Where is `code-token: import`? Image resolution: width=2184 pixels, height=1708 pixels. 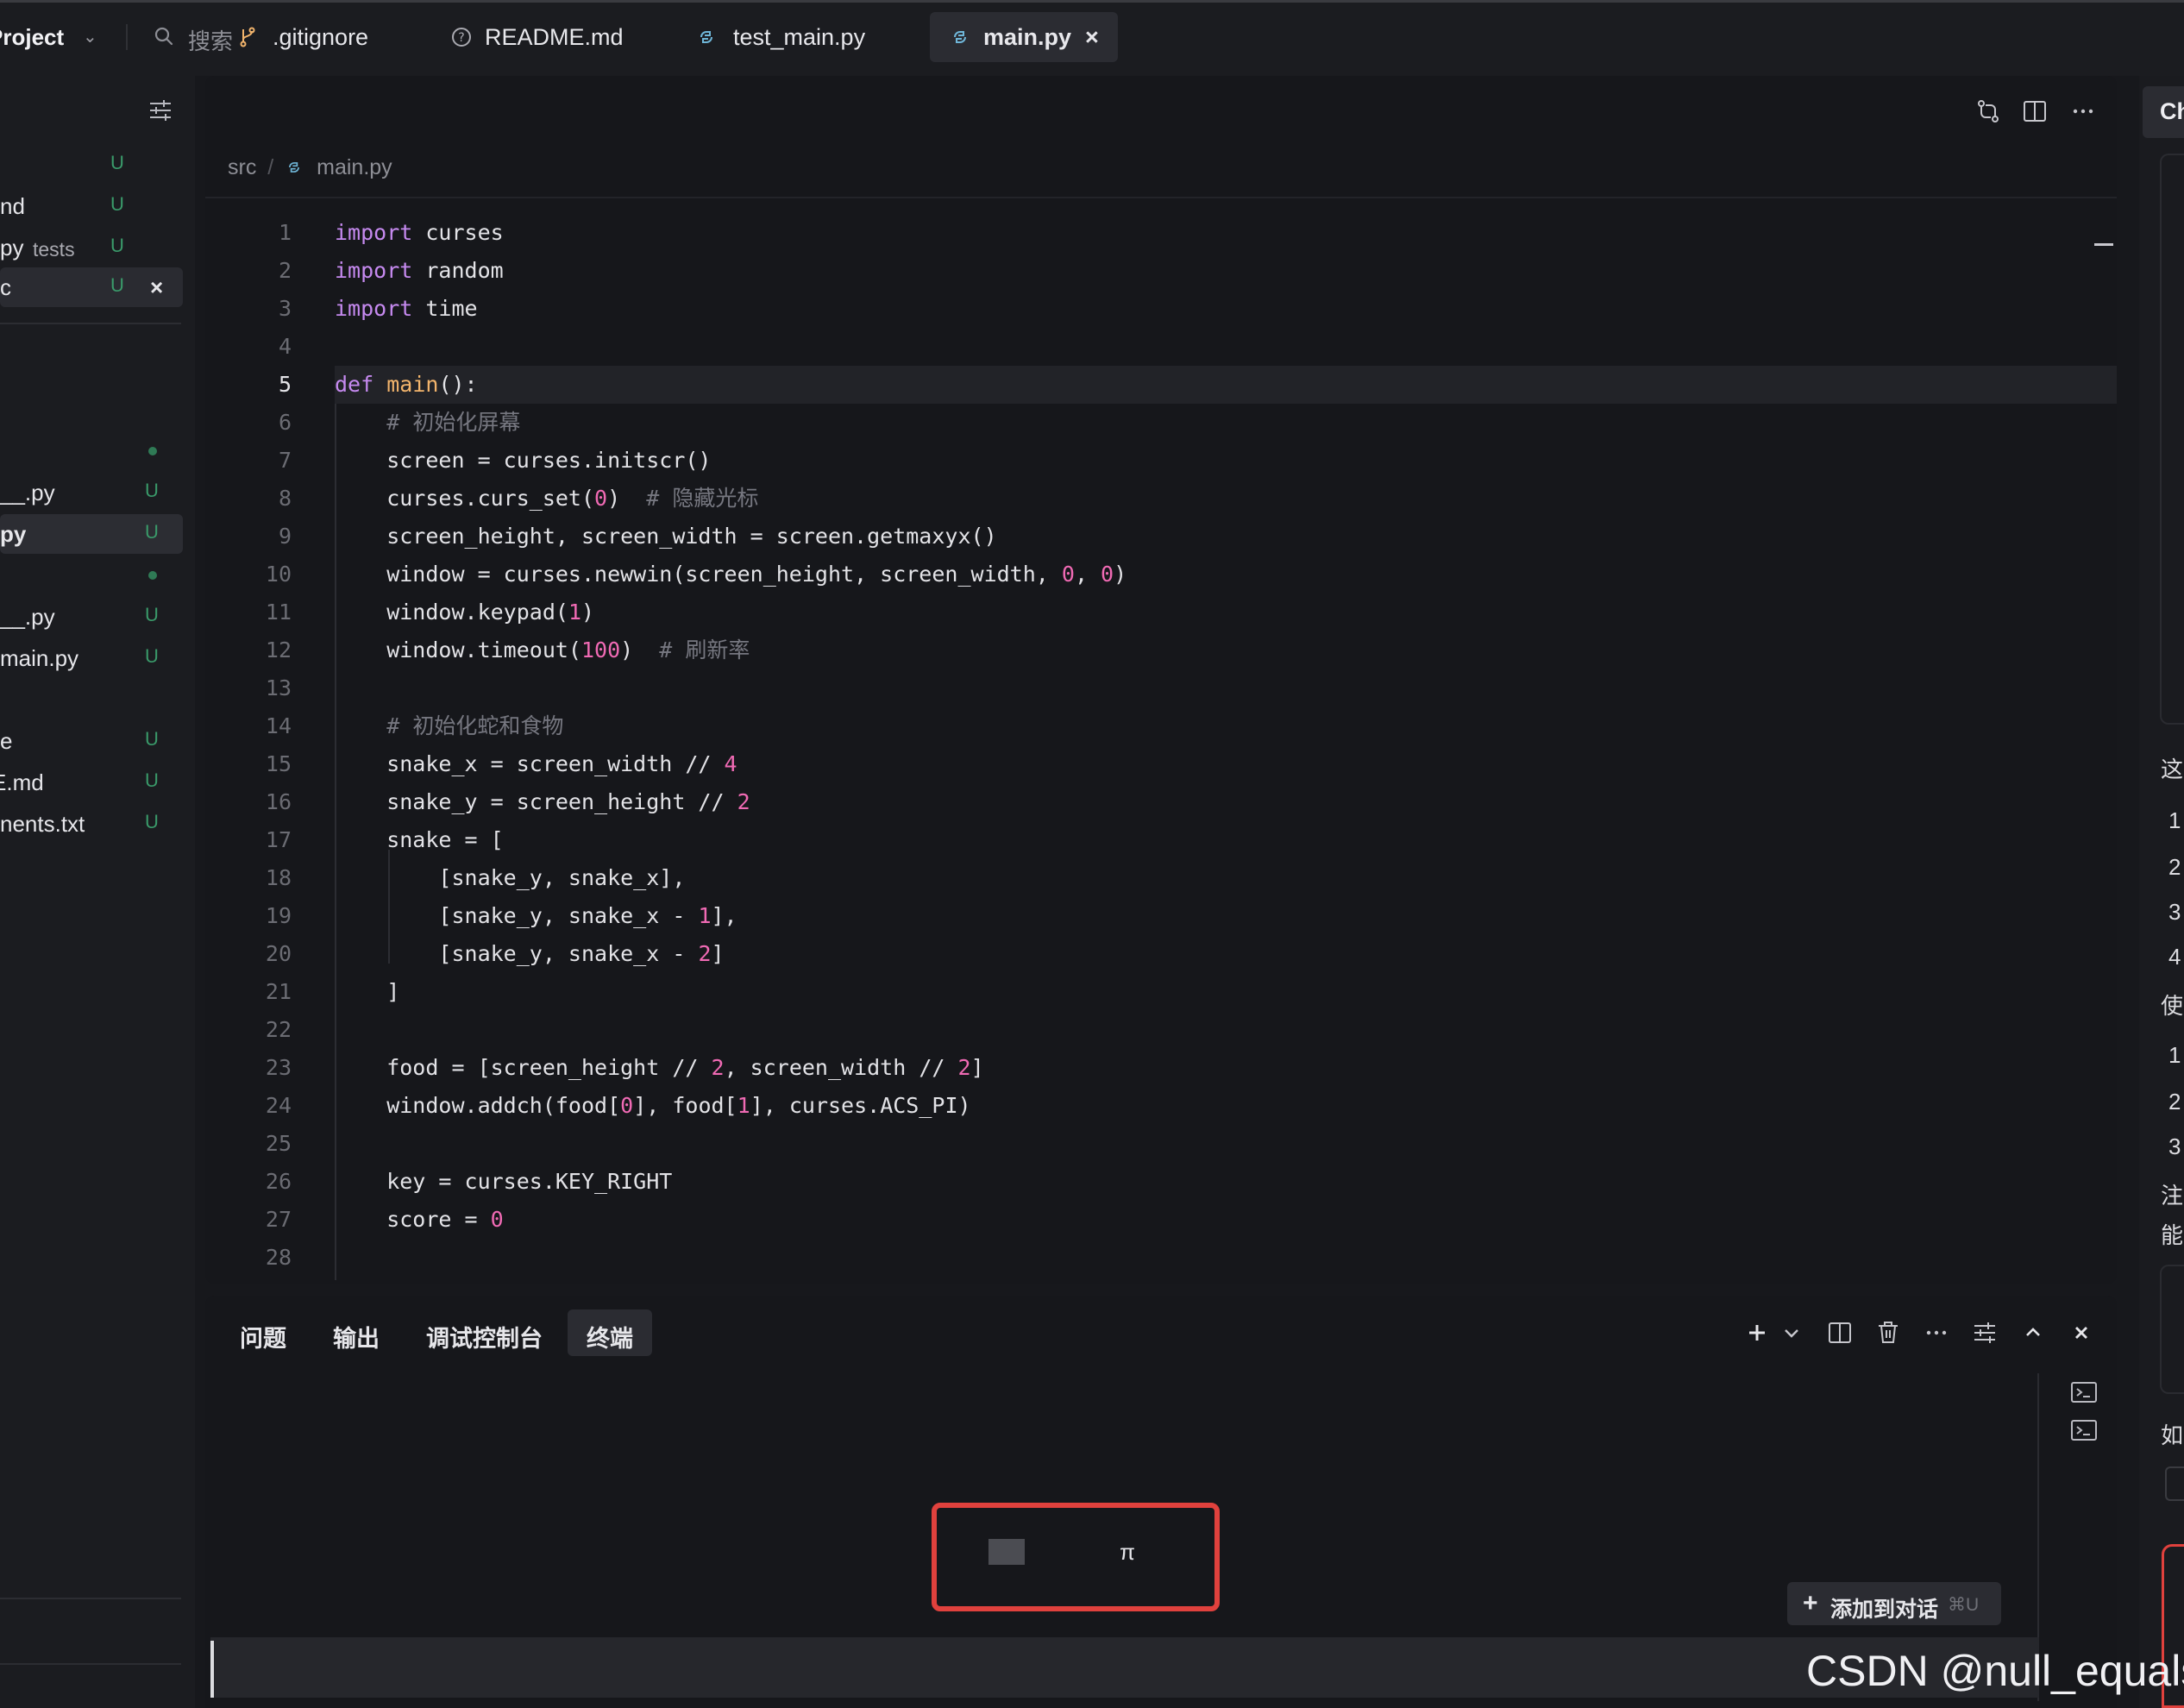 code-token: import is located at coordinates (374, 232).